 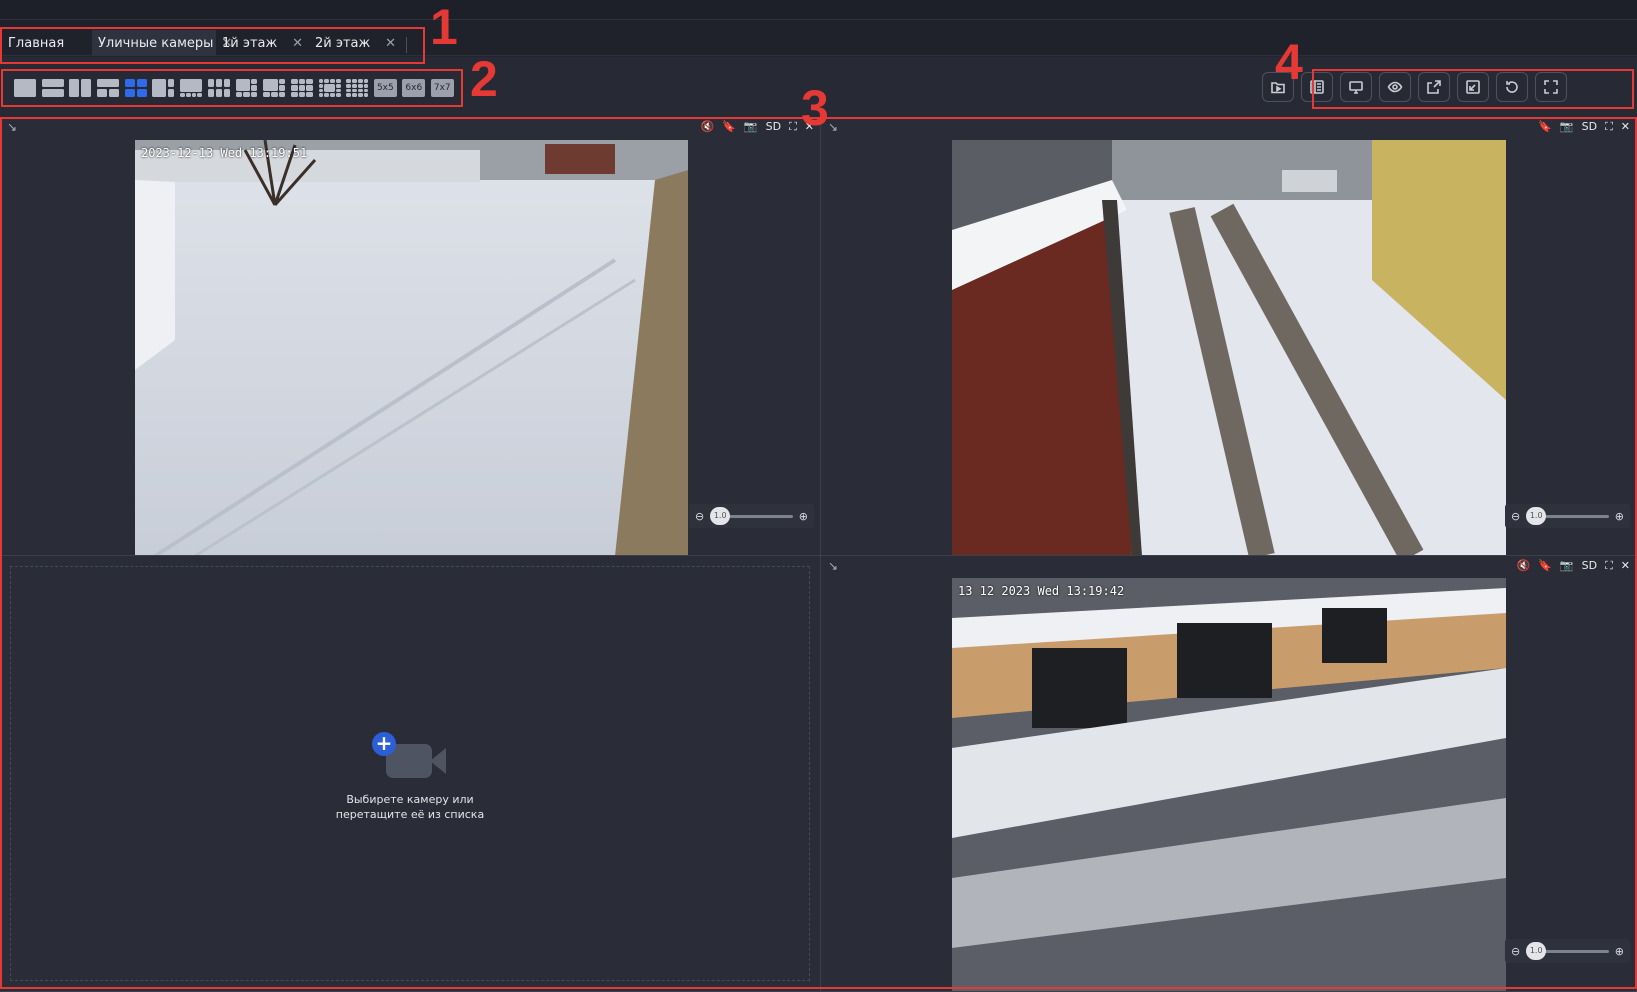 I want to click on tab-label: Уличные камеры, so click(x=156, y=43).